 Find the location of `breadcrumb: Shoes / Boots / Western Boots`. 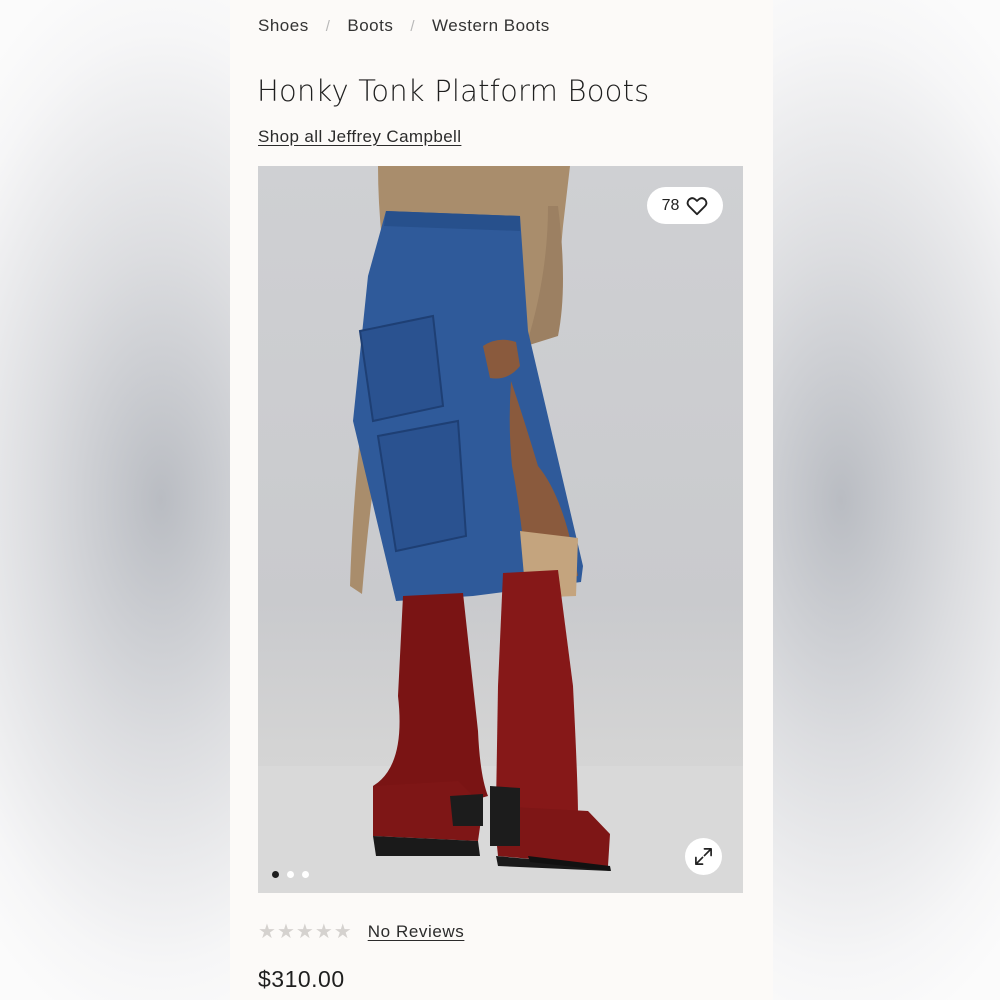

breadcrumb: Shoes / Boots / Western Boots is located at coordinates (404, 26).